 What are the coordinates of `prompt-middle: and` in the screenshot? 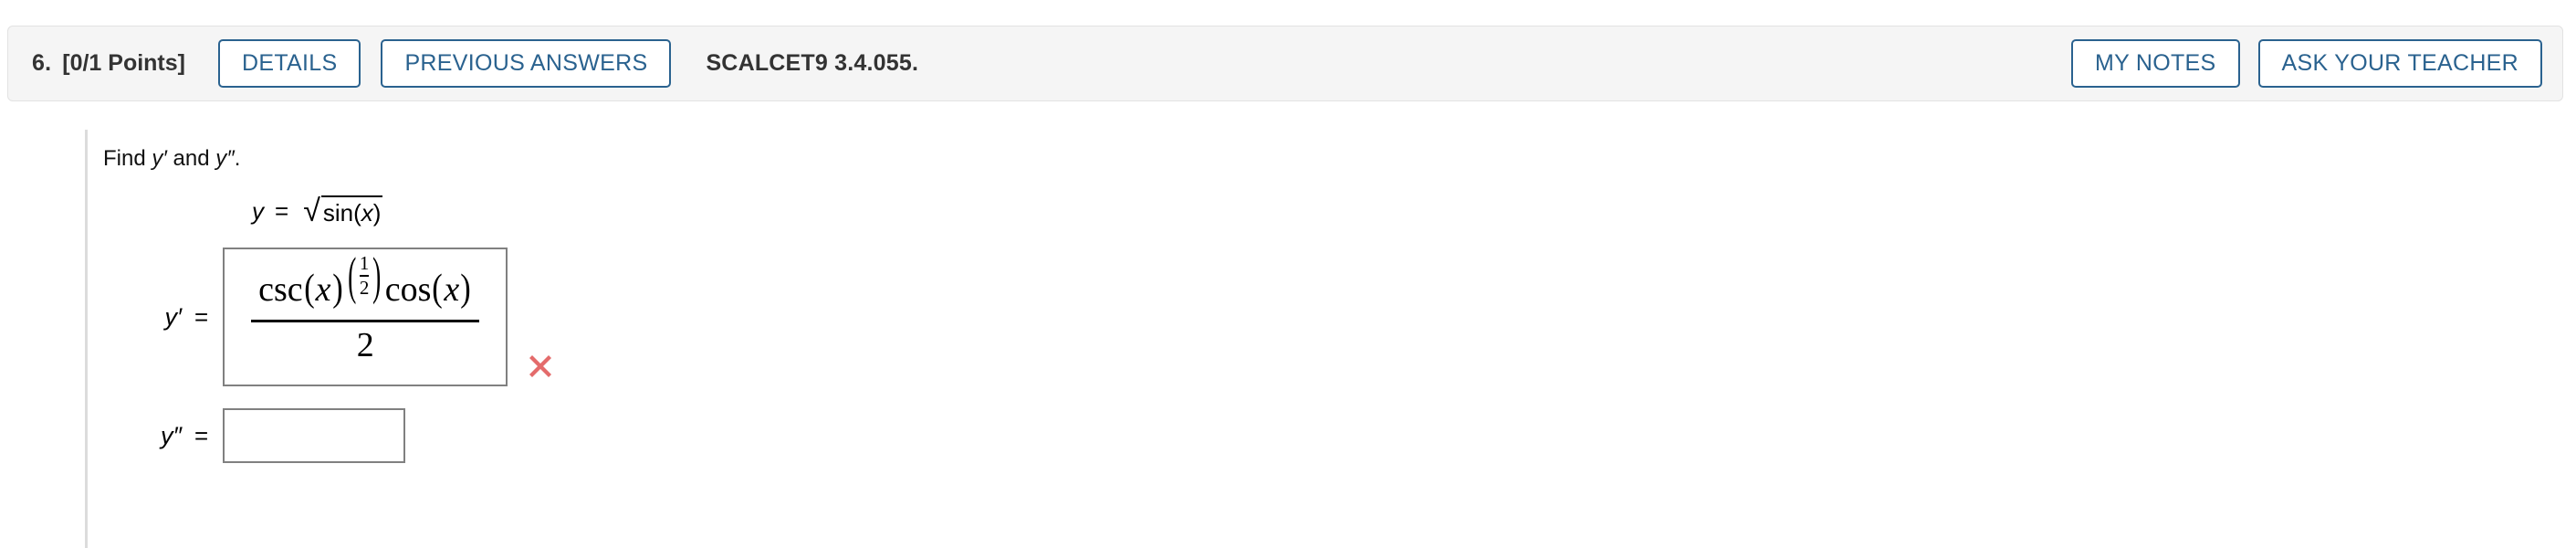 It's located at (191, 158).